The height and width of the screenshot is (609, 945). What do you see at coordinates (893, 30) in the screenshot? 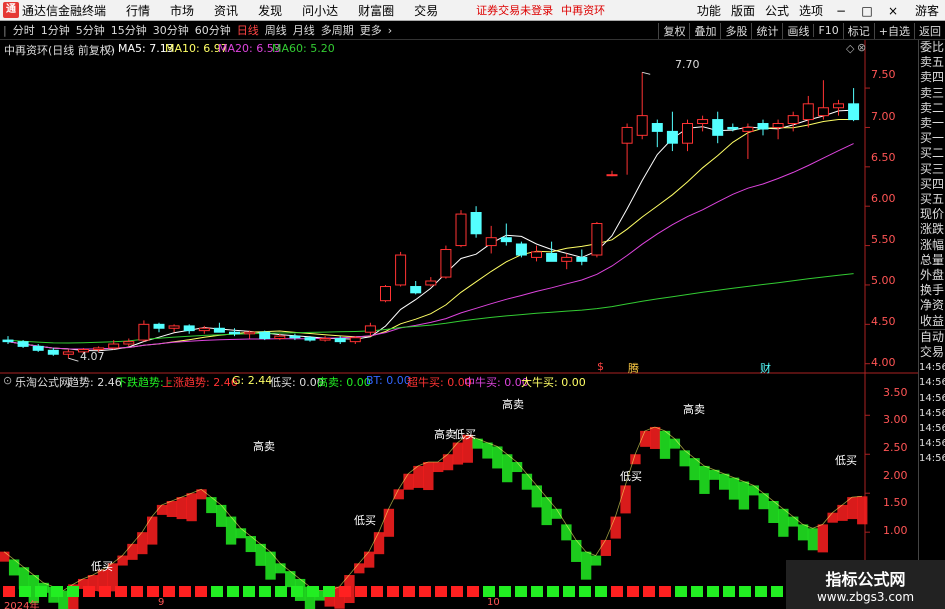
I see `toolbar-watchlist: +自选` at bounding box center [893, 30].